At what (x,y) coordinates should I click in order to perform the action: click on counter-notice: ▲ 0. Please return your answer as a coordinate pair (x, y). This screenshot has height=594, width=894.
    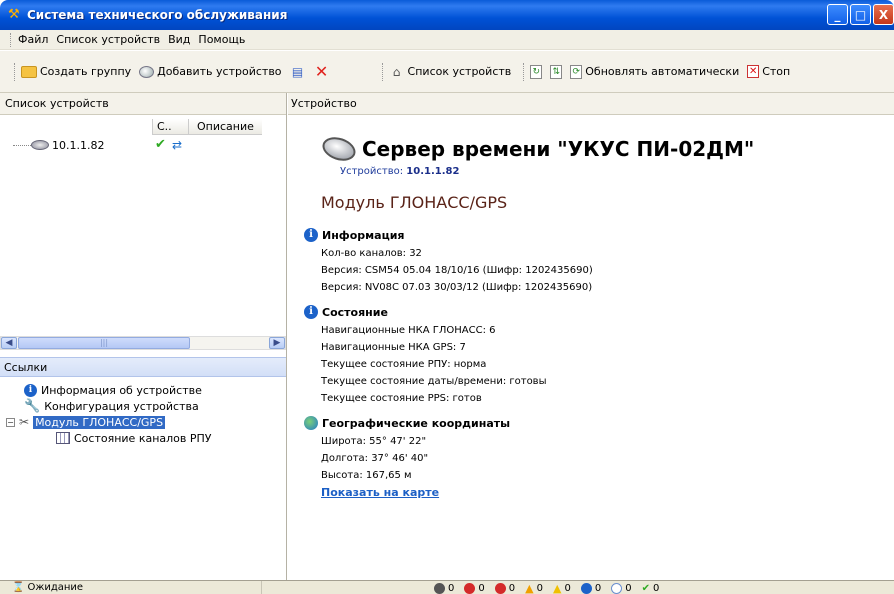
    Looking at the image, I should click on (562, 588).